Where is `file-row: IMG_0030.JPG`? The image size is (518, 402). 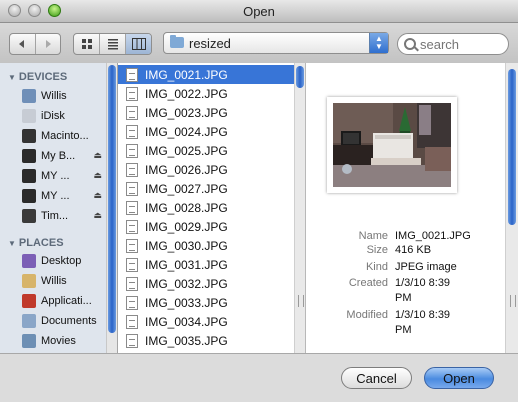
file-row: IMG_0030.JPG is located at coordinates (206, 245).